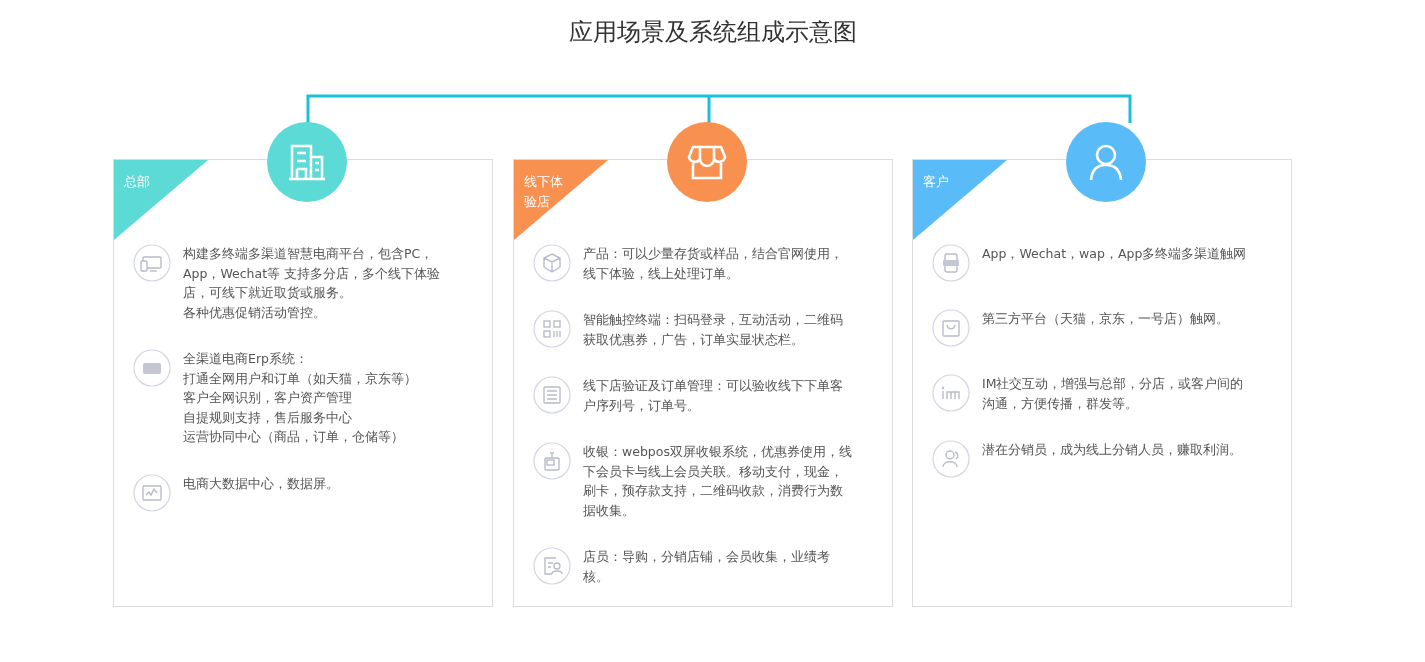 This screenshot has width=1425, height=662. I want to click on item-description: 打通全网用户和订单（如天猫，京东等）, so click(300, 378).